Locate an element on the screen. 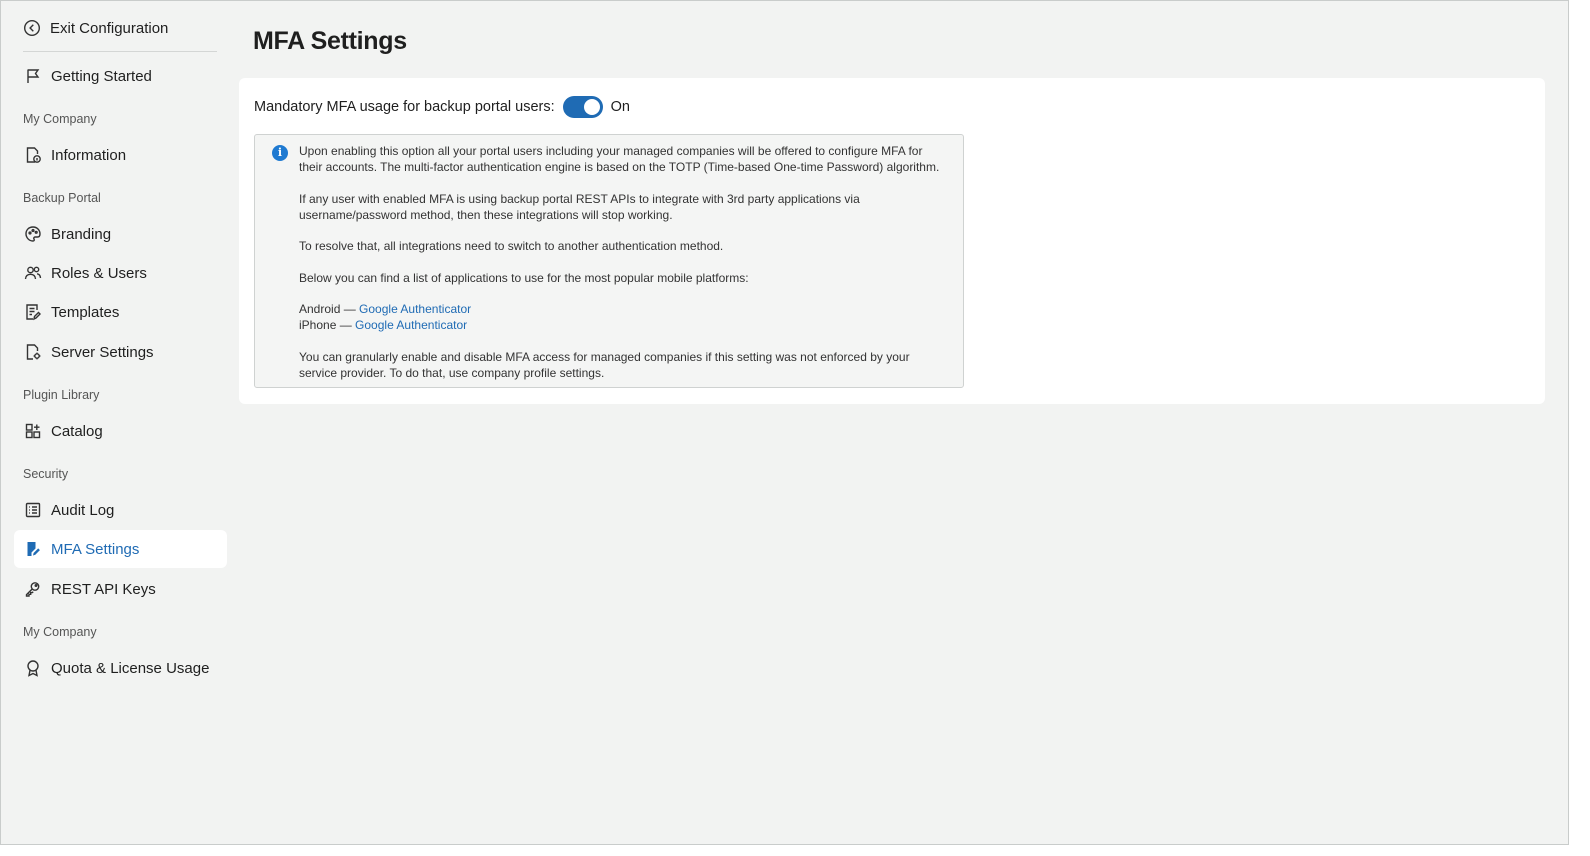 The width and height of the screenshot is (1590, 856). mfa-toggle-switch is located at coordinates (582, 107).